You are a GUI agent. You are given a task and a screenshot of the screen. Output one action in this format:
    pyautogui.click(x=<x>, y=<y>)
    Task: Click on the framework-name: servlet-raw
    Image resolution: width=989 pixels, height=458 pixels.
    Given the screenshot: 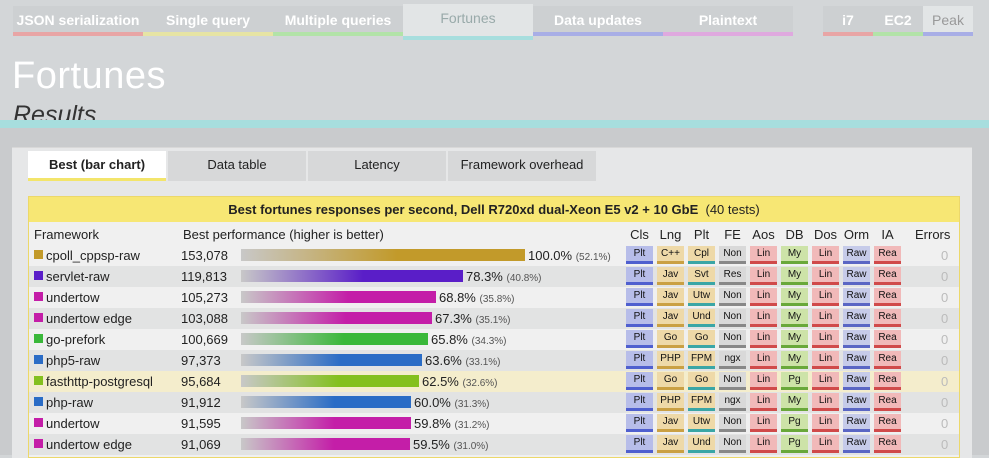 What is the action you would take?
    pyautogui.click(x=78, y=276)
    